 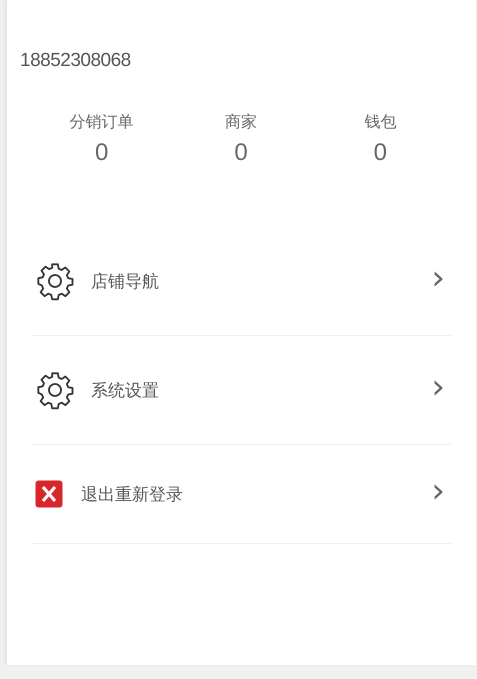 I want to click on menu-item: 退出重新登录 ›, so click(x=241, y=494).